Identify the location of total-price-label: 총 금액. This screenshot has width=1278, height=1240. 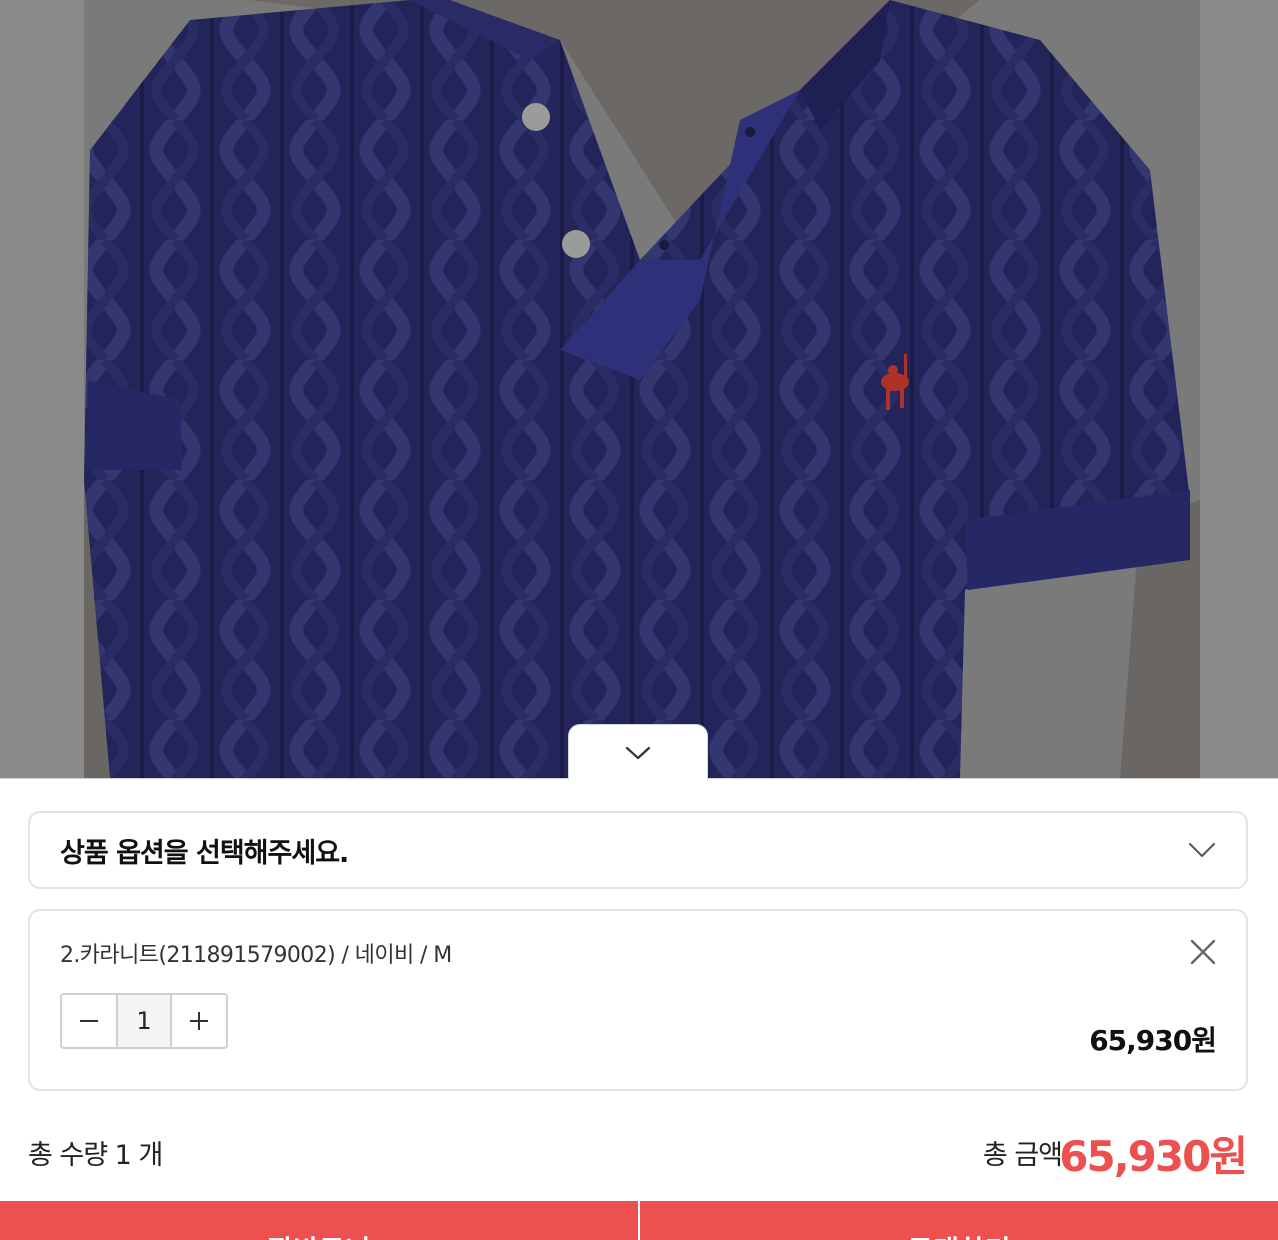
(1022, 1155).